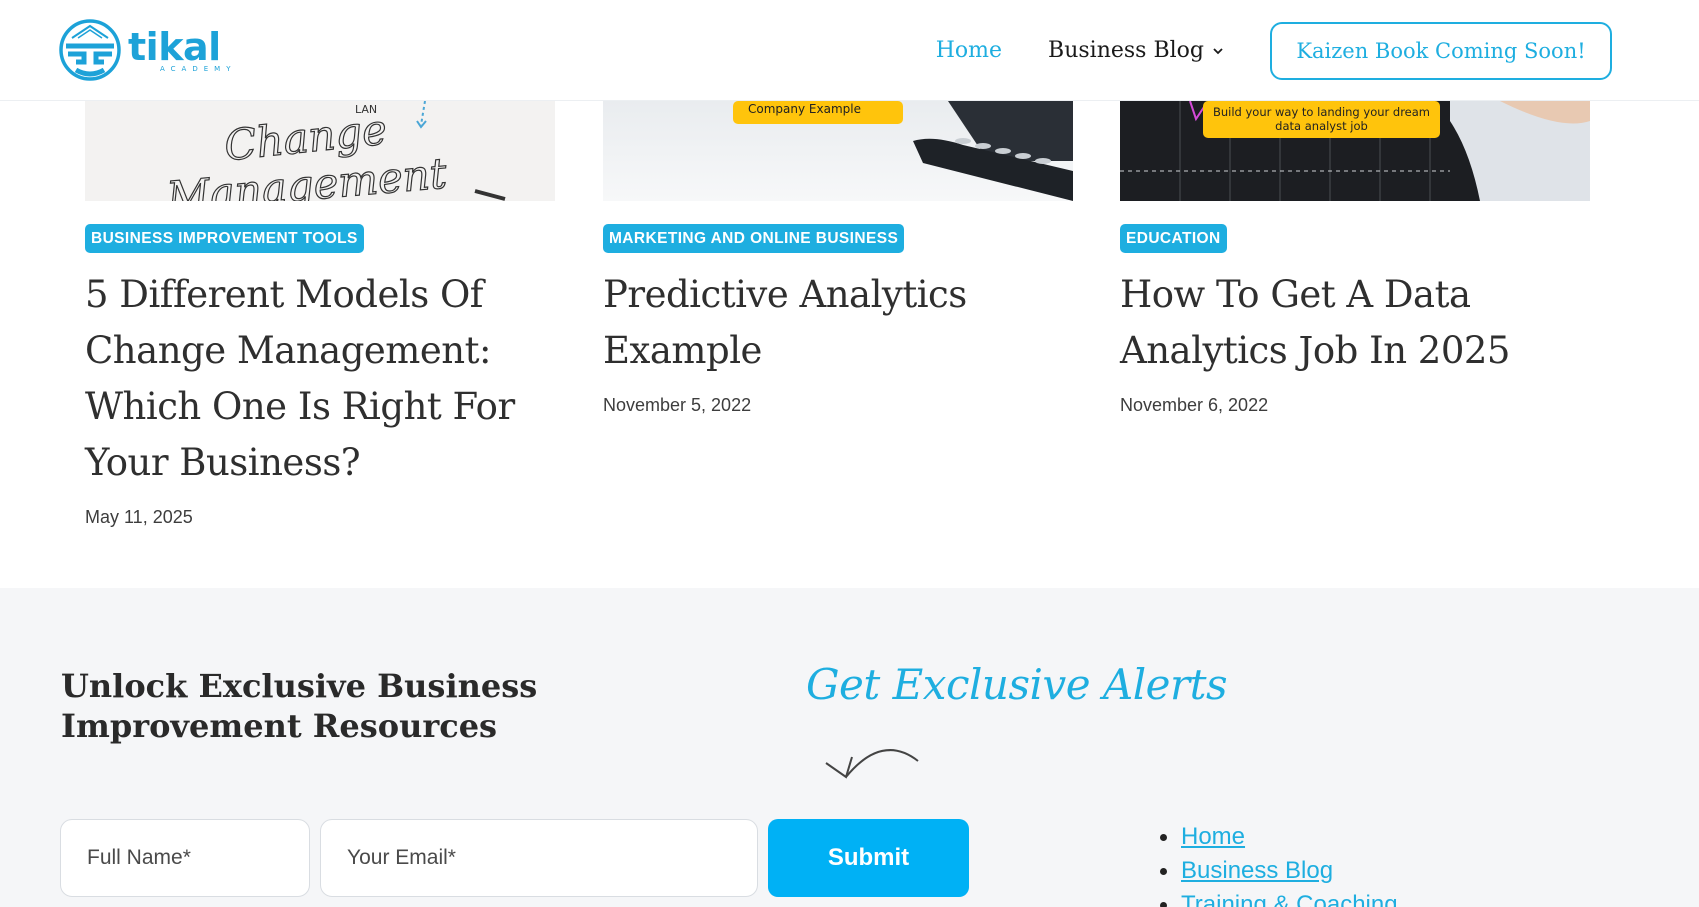  What do you see at coordinates (1126, 50) in the screenshot?
I see `nav-business-blog-label: Business Blog` at bounding box center [1126, 50].